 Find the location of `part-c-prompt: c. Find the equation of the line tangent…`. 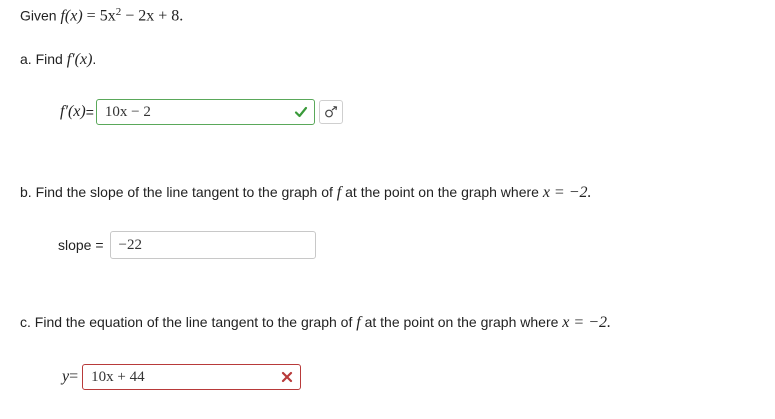

part-c-prompt: c. Find the equation of the line tangent… is located at coordinates (315, 323).